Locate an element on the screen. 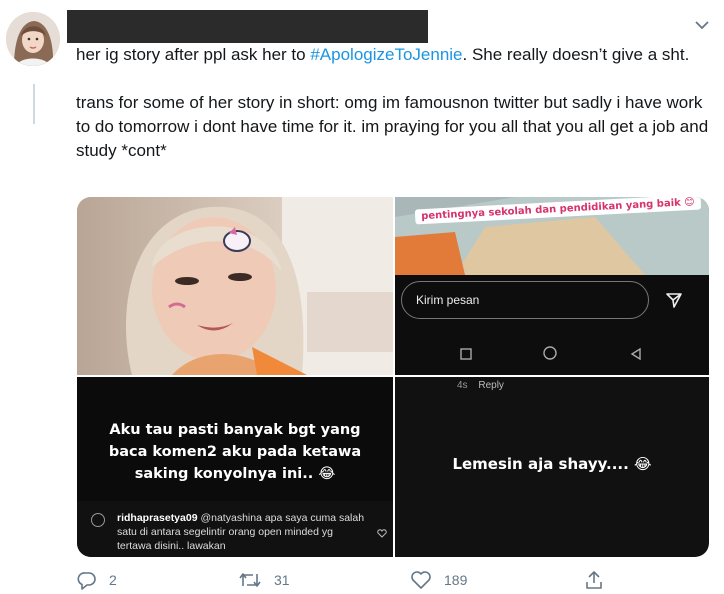 This screenshot has height=594, width=724. story-time: 4s is located at coordinates (462, 385).